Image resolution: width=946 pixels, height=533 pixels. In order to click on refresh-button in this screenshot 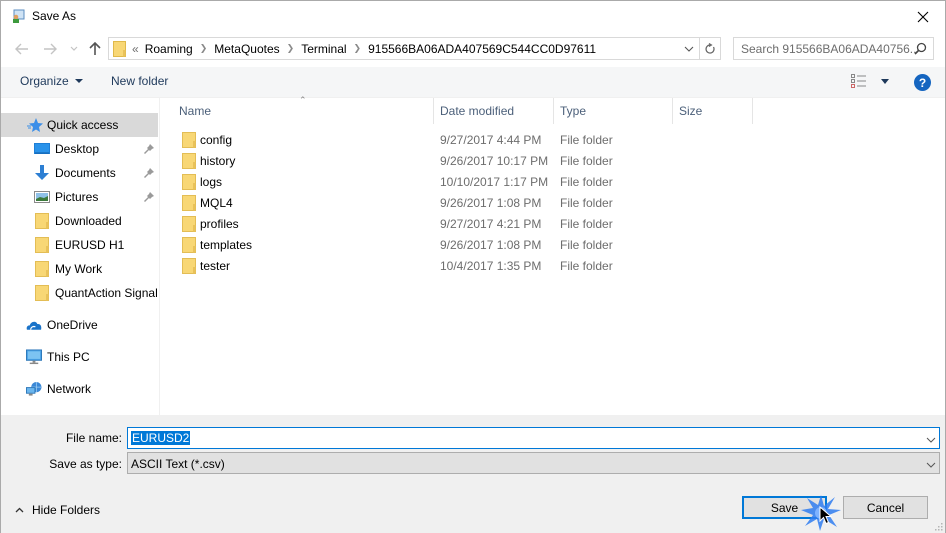, I will do `click(710, 48)`.